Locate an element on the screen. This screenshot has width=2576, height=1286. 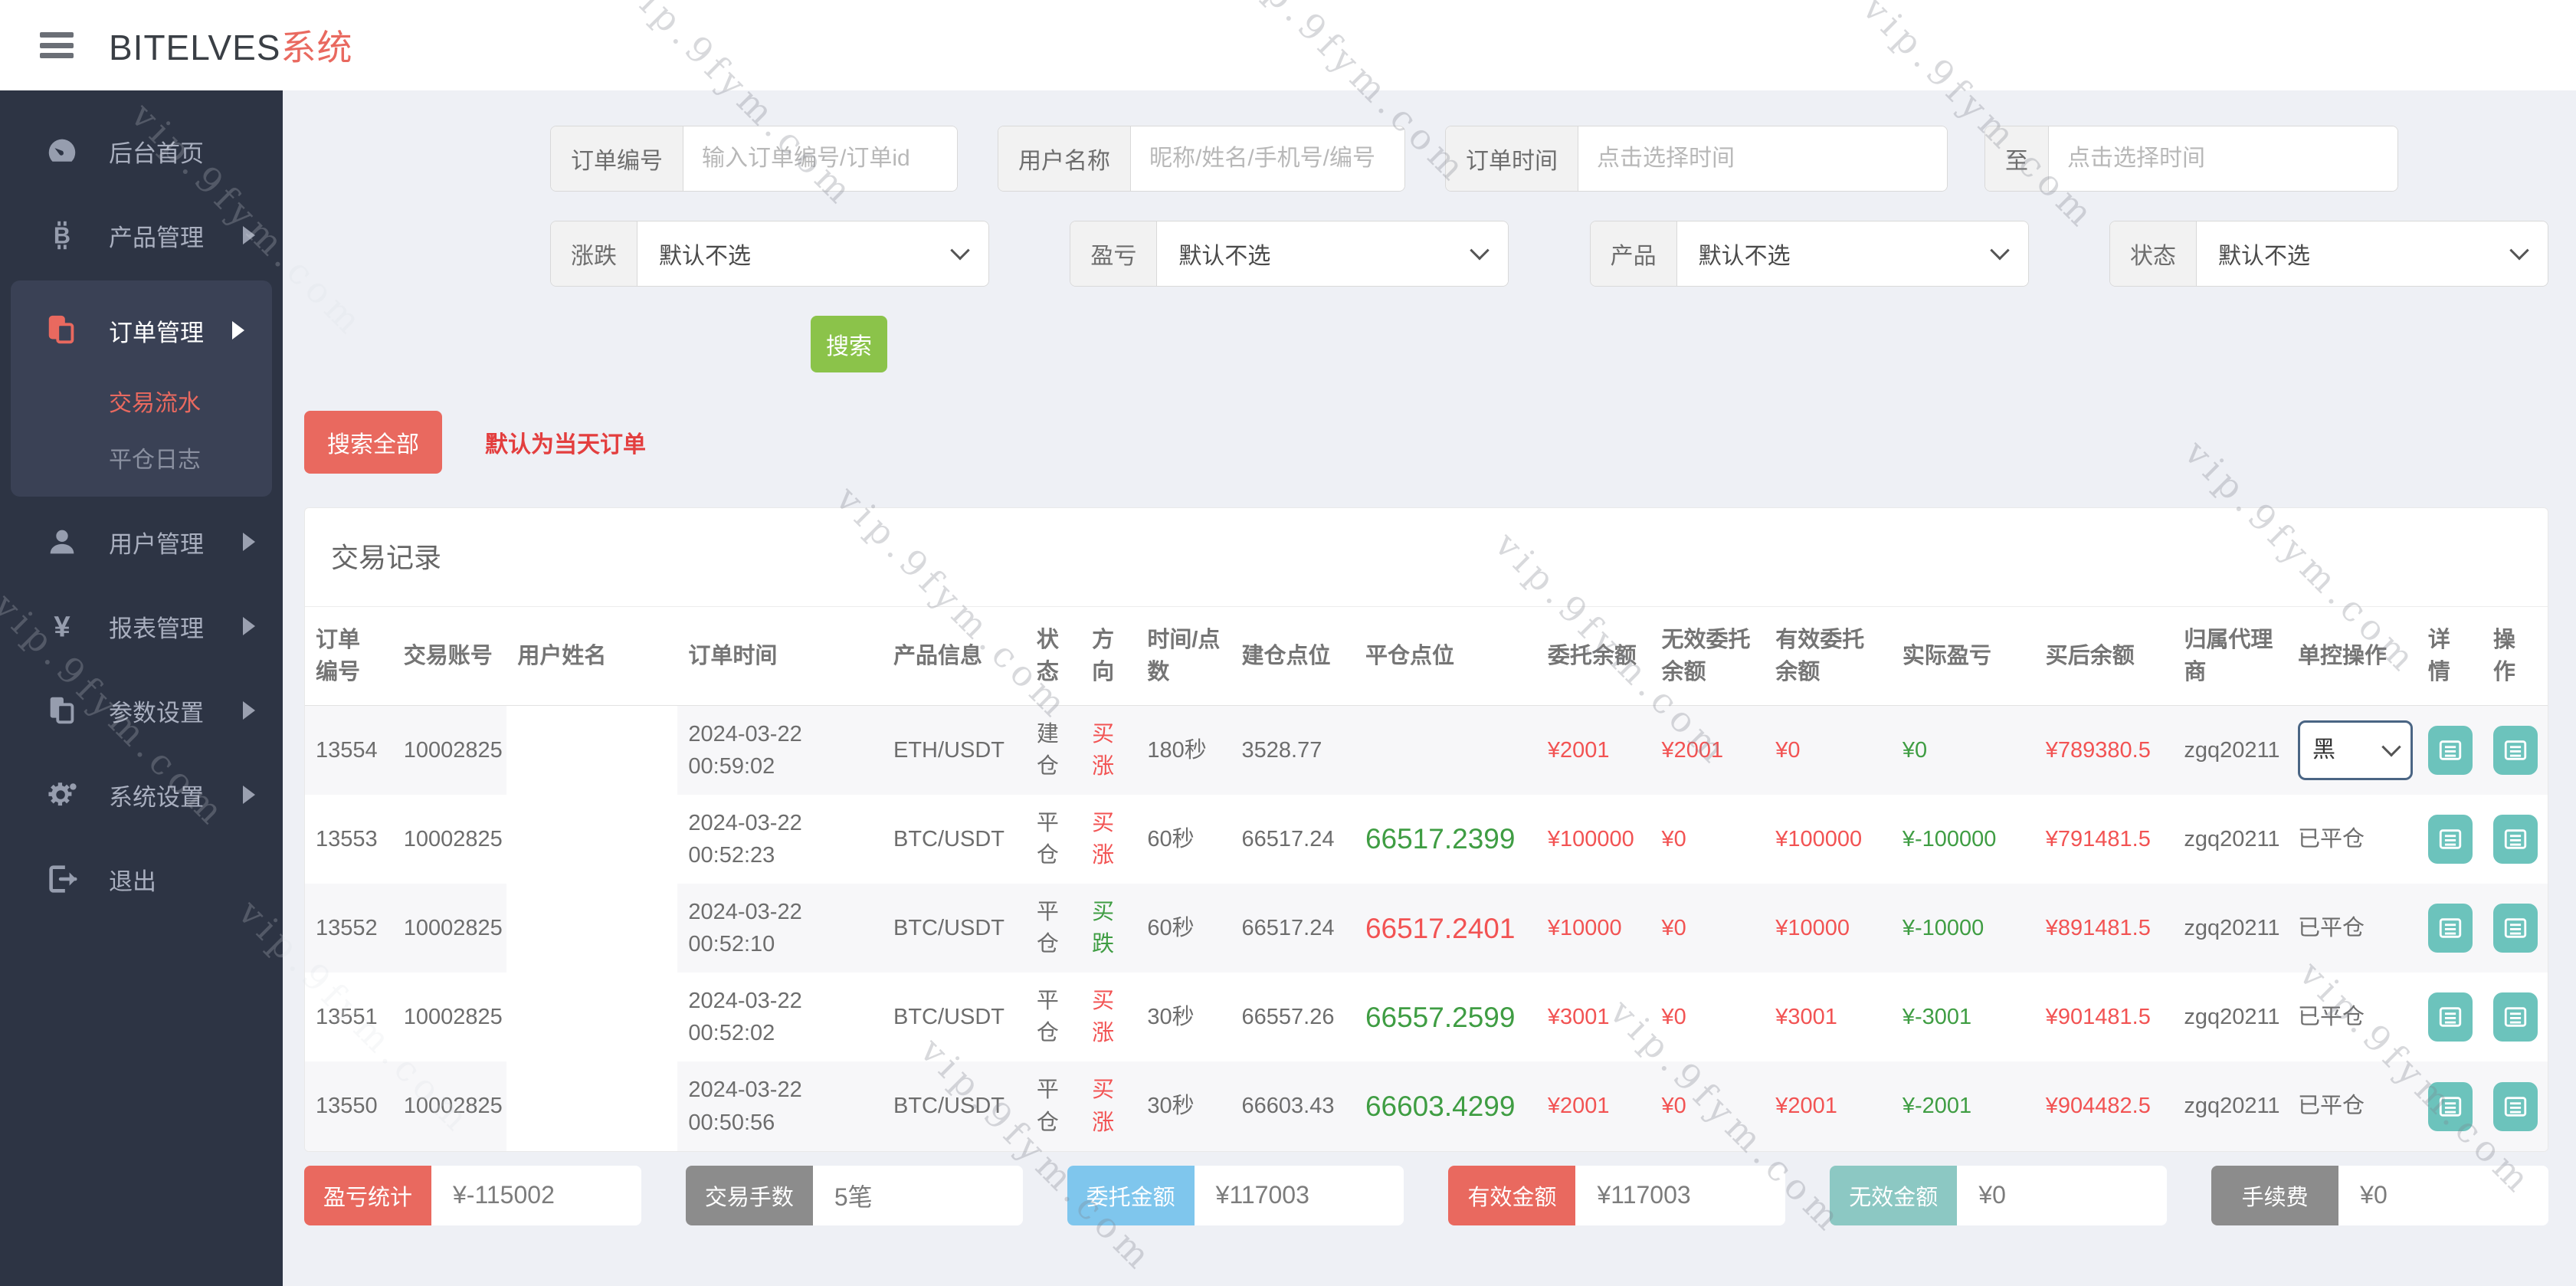
col-order-id: 订单编号 is located at coordinates (349, 657).